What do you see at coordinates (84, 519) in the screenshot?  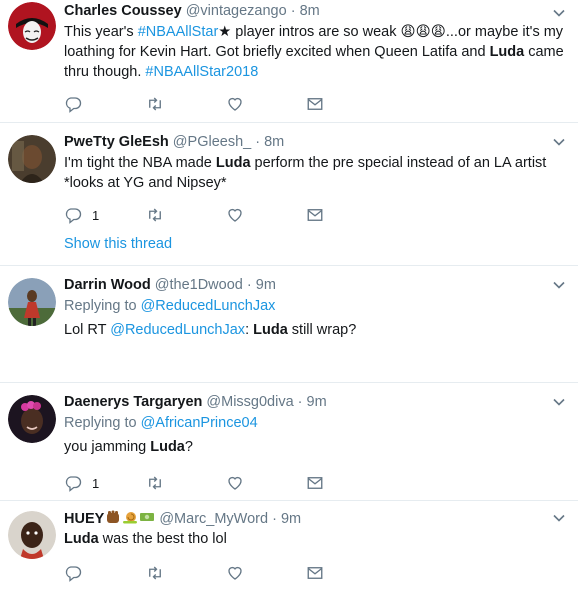 I see `display-name: HUEY` at bounding box center [84, 519].